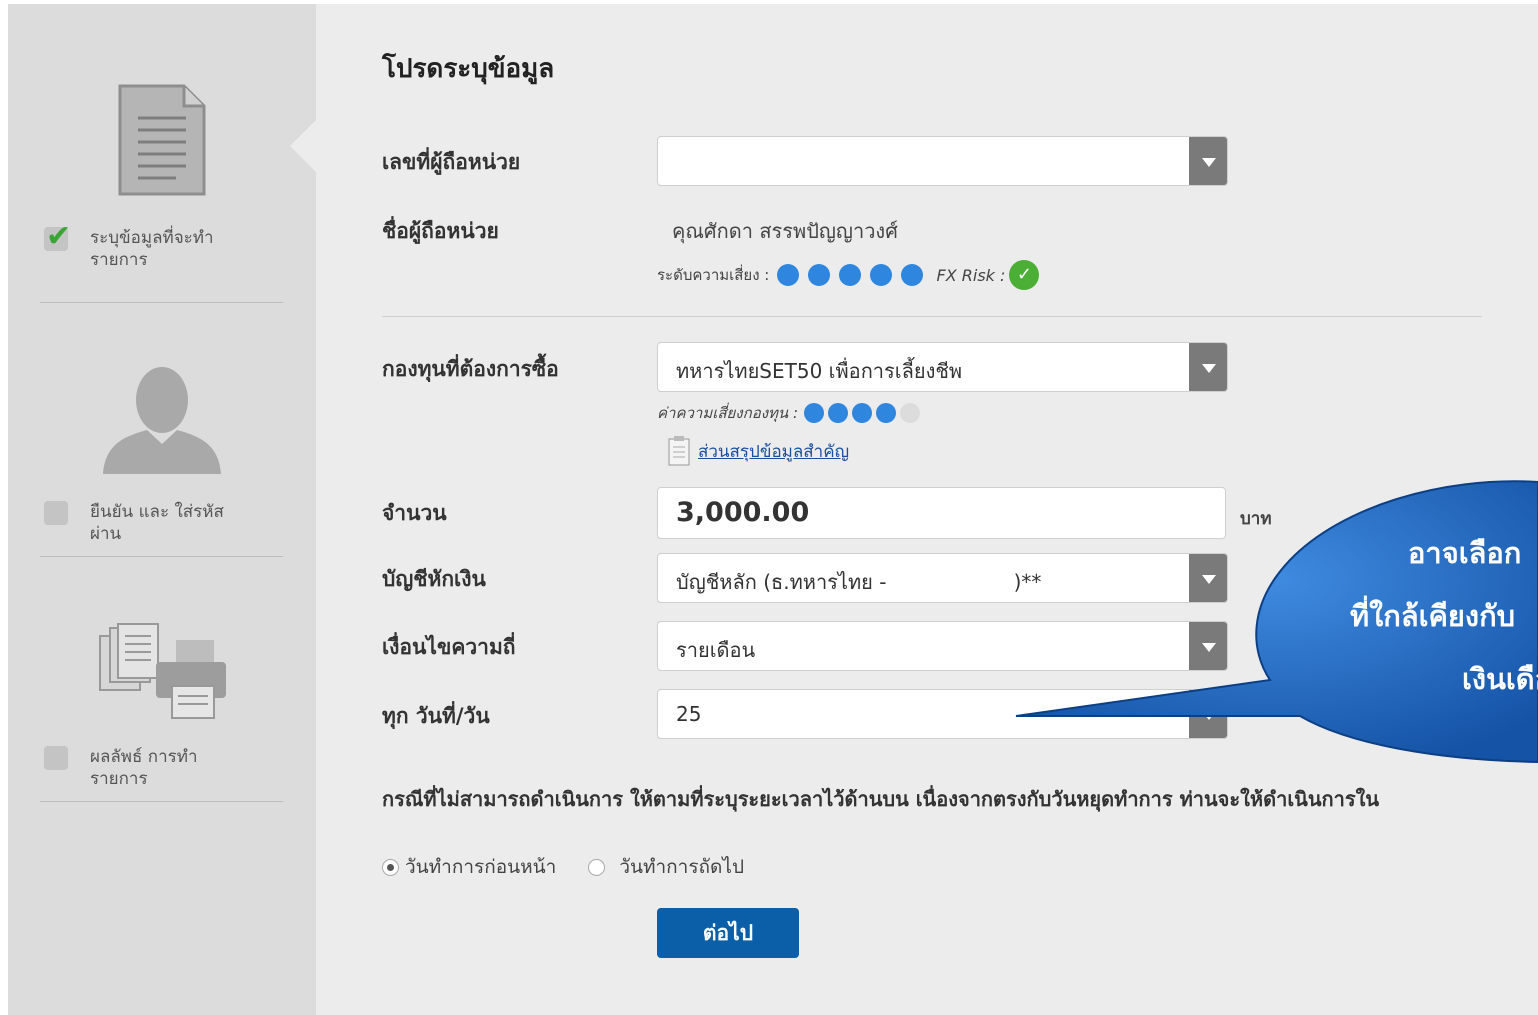 Image resolution: width=1538 pixels, height=1015 pixels. What do you see at coordinates (1465, 553) in the screenshot?
I see `callout-line-1: อาจเลือก` at bounding box center [1465, 553].